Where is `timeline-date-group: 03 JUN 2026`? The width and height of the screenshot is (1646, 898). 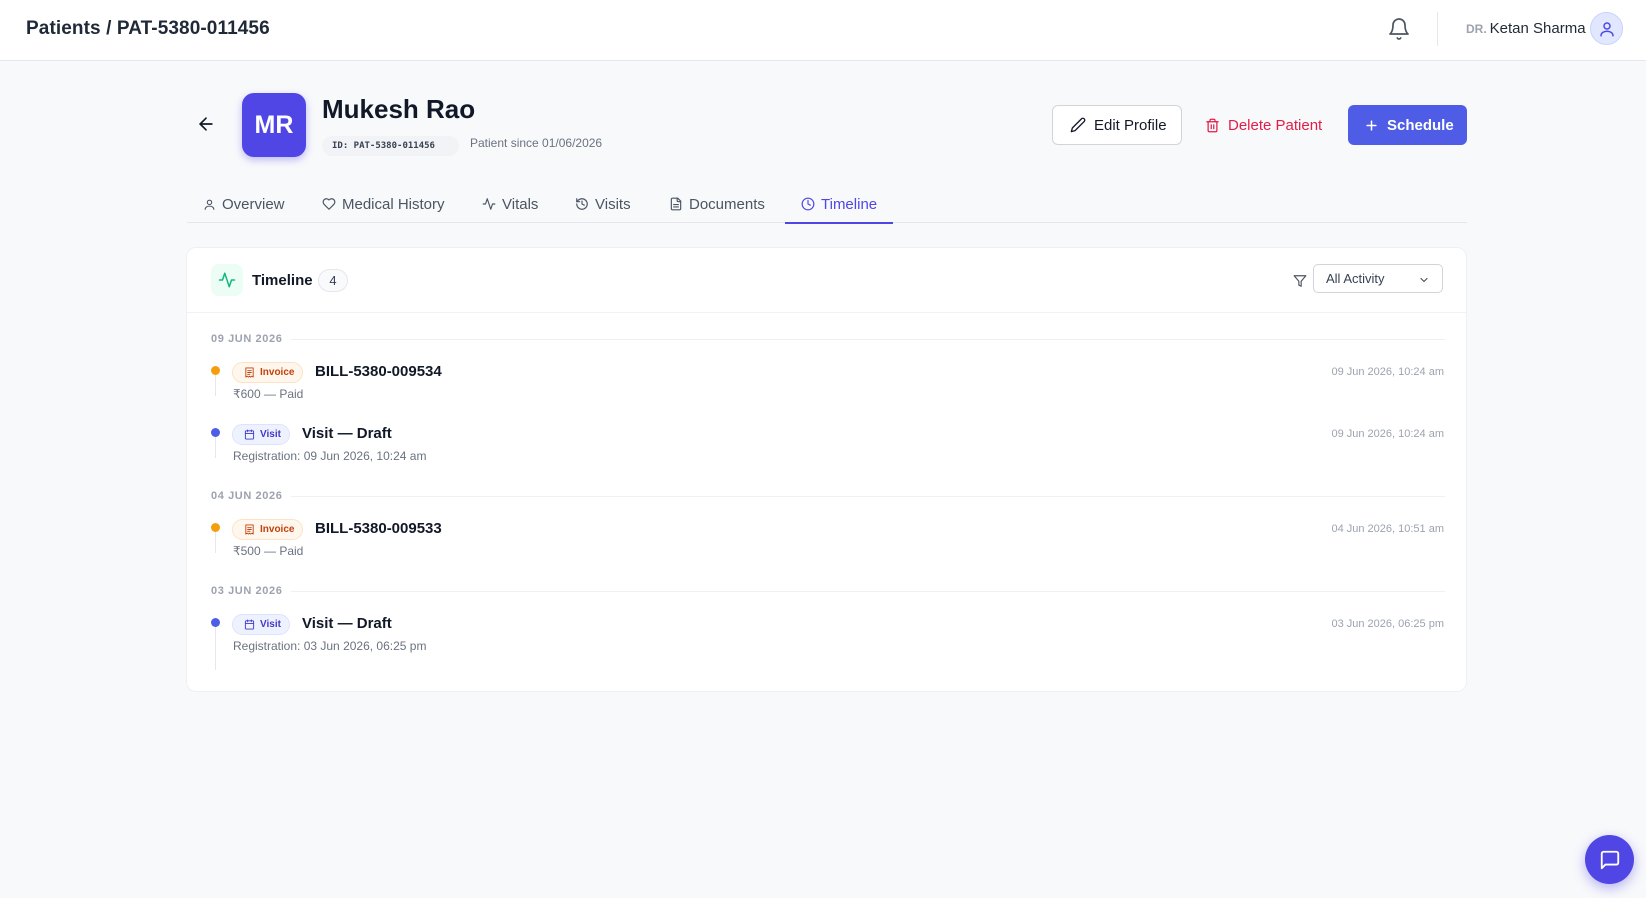
timeline-date-group: 03 JUN 2026 is located at coordinates (828, 593).